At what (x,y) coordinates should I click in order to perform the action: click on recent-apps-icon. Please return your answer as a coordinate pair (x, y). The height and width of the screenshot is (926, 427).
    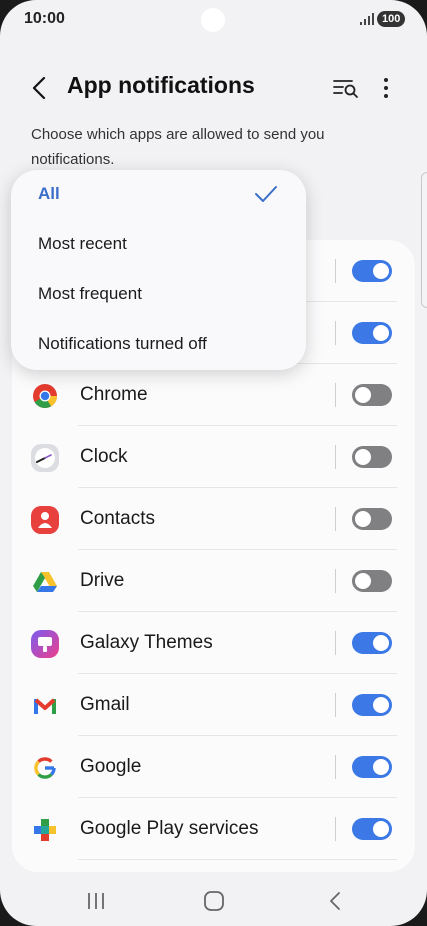
    Looking at the image, I should click on (96, 901).